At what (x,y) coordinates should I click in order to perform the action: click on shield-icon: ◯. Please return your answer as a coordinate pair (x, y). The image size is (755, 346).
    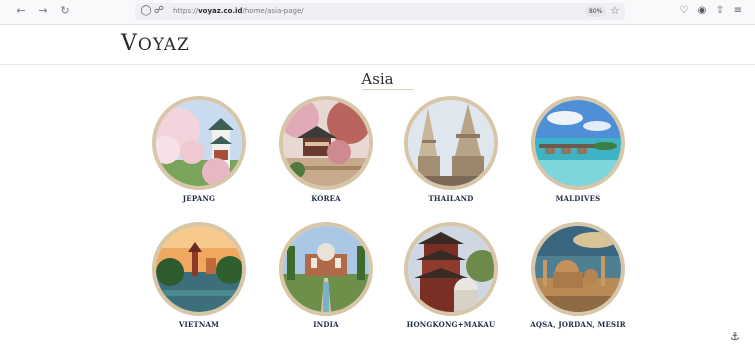
    Looking at the image, I should click on (146, 11).